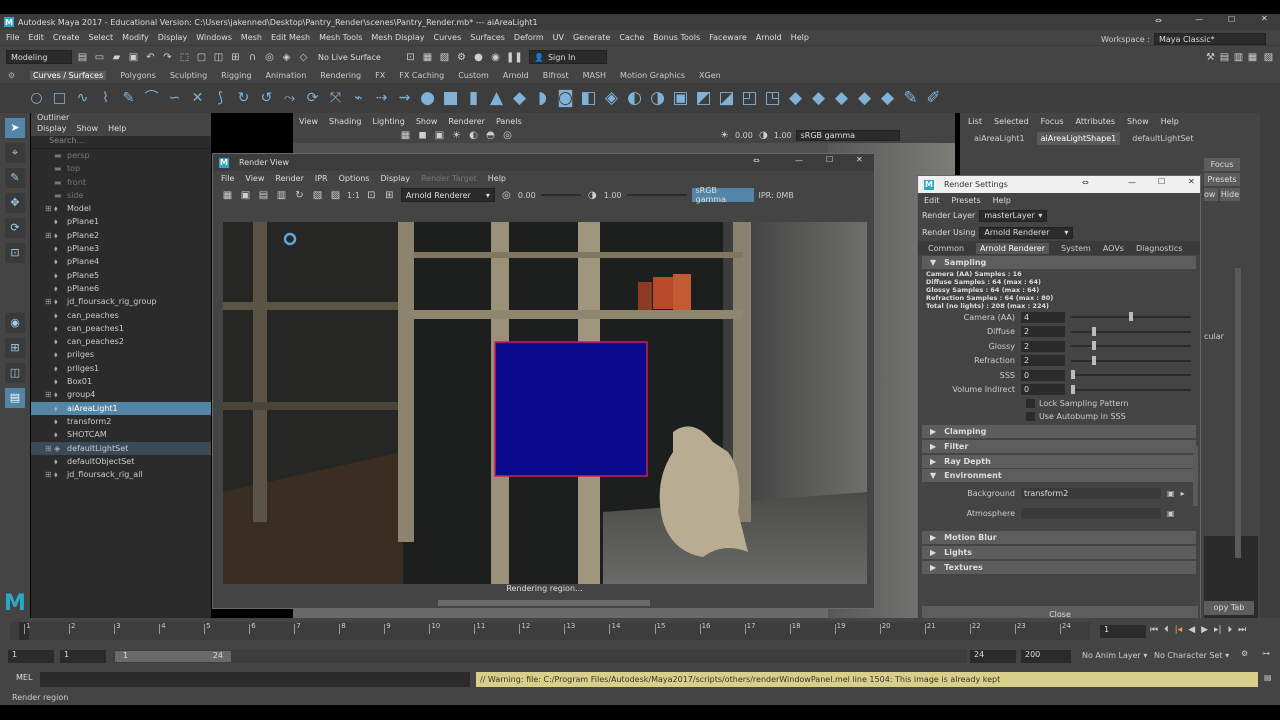 This screenshot has height=720, width=1280. I want to click on nurbs-cone-icon: ▲, so click(496, 98).